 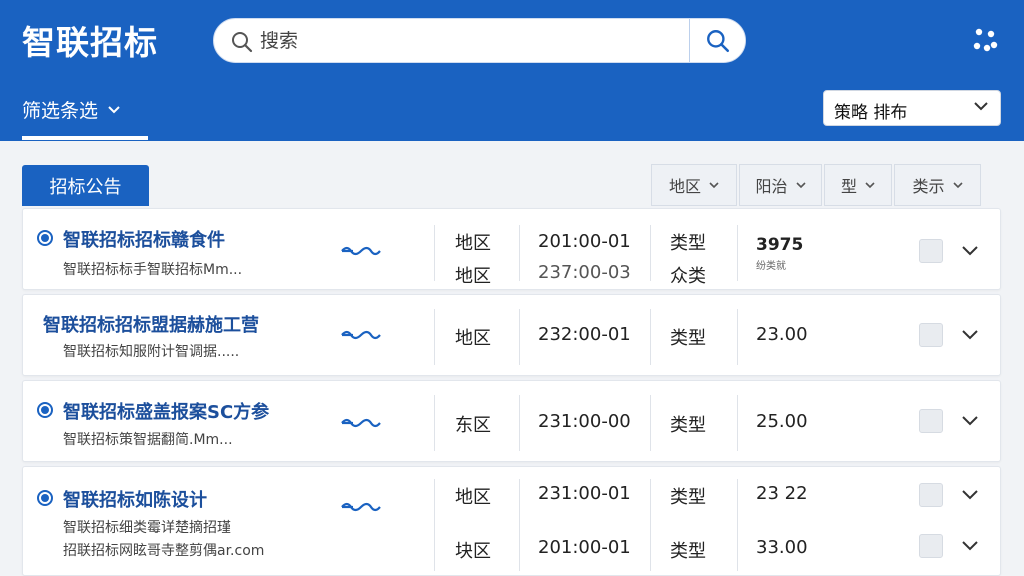 I want to click on search-box, so click(x=479, y=40).